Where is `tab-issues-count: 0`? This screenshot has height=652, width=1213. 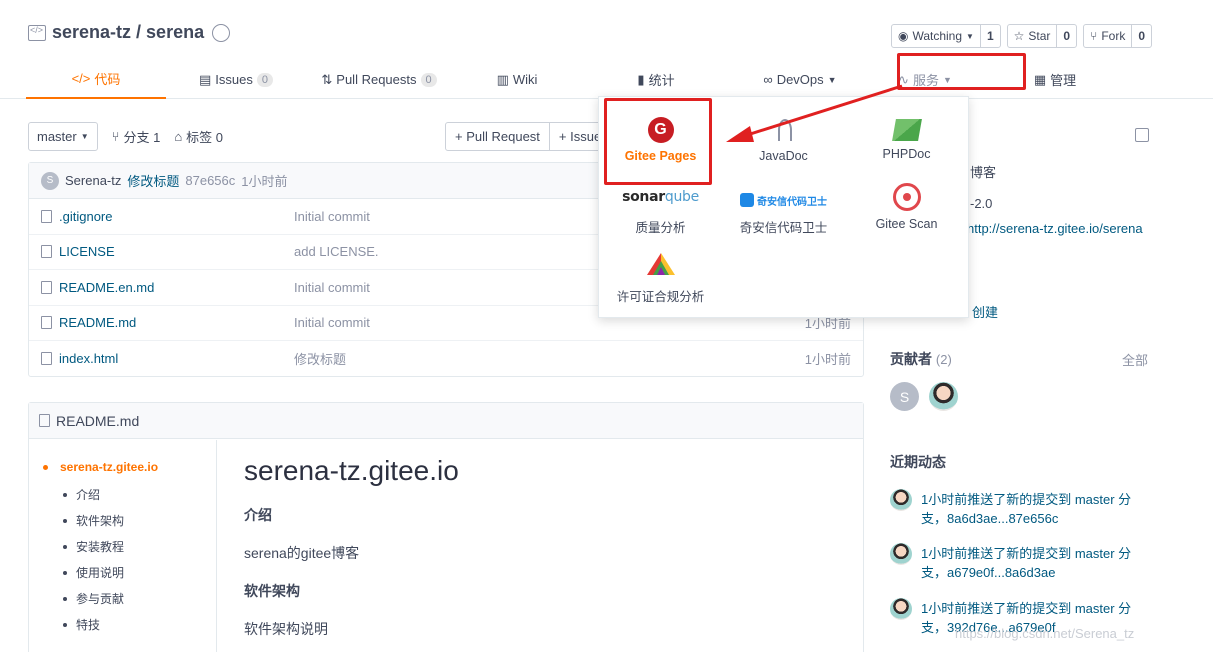 tab-issues-count: 0 is located at coordinates (264, 79).